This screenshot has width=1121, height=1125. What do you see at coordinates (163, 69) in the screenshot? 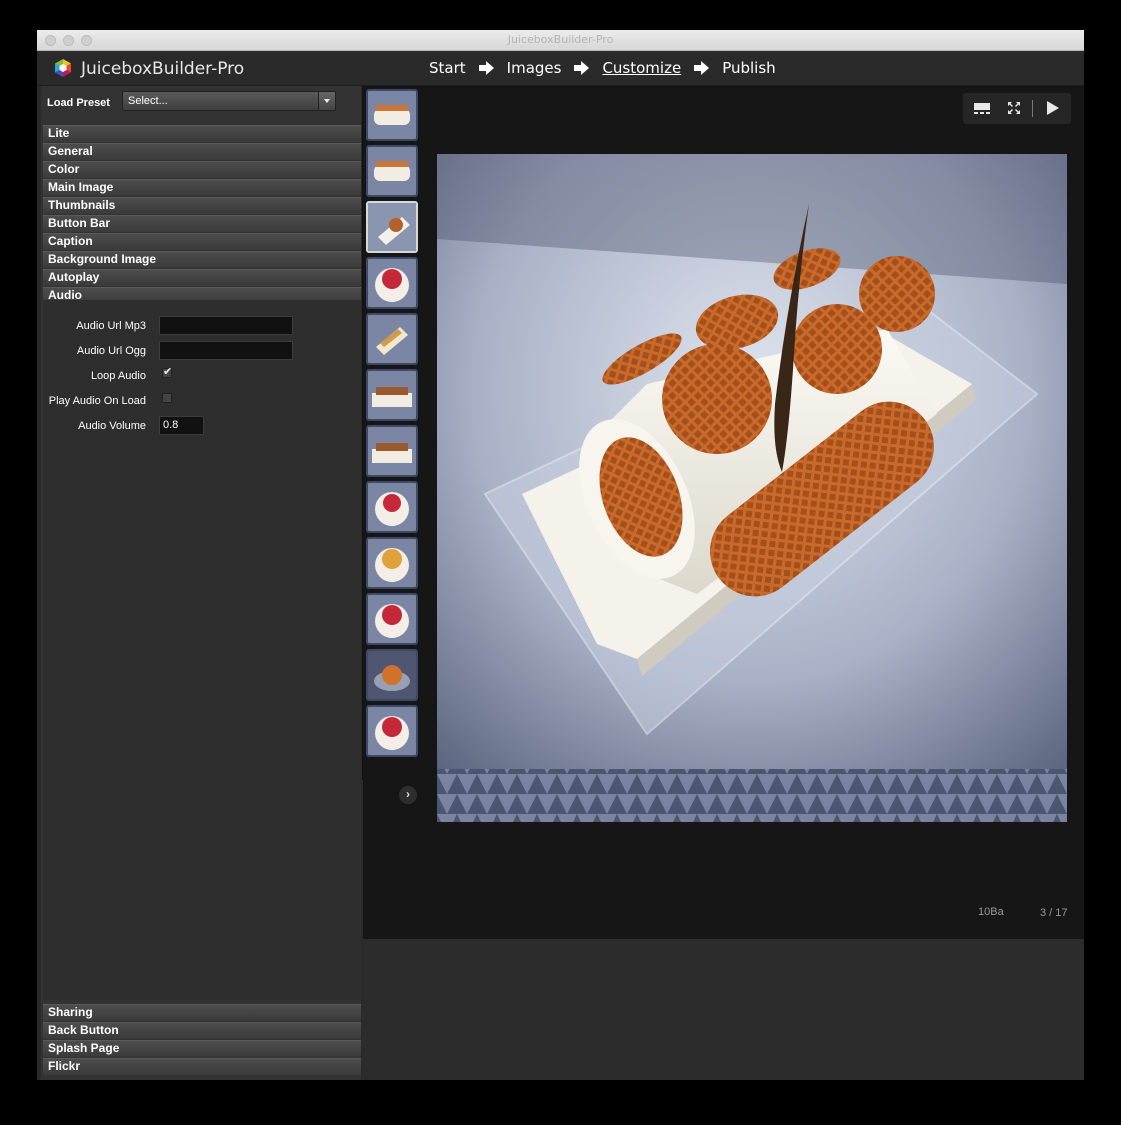
I see `app-name: JuiceboxBuilder-Pro` at bounding box center [163, 69].